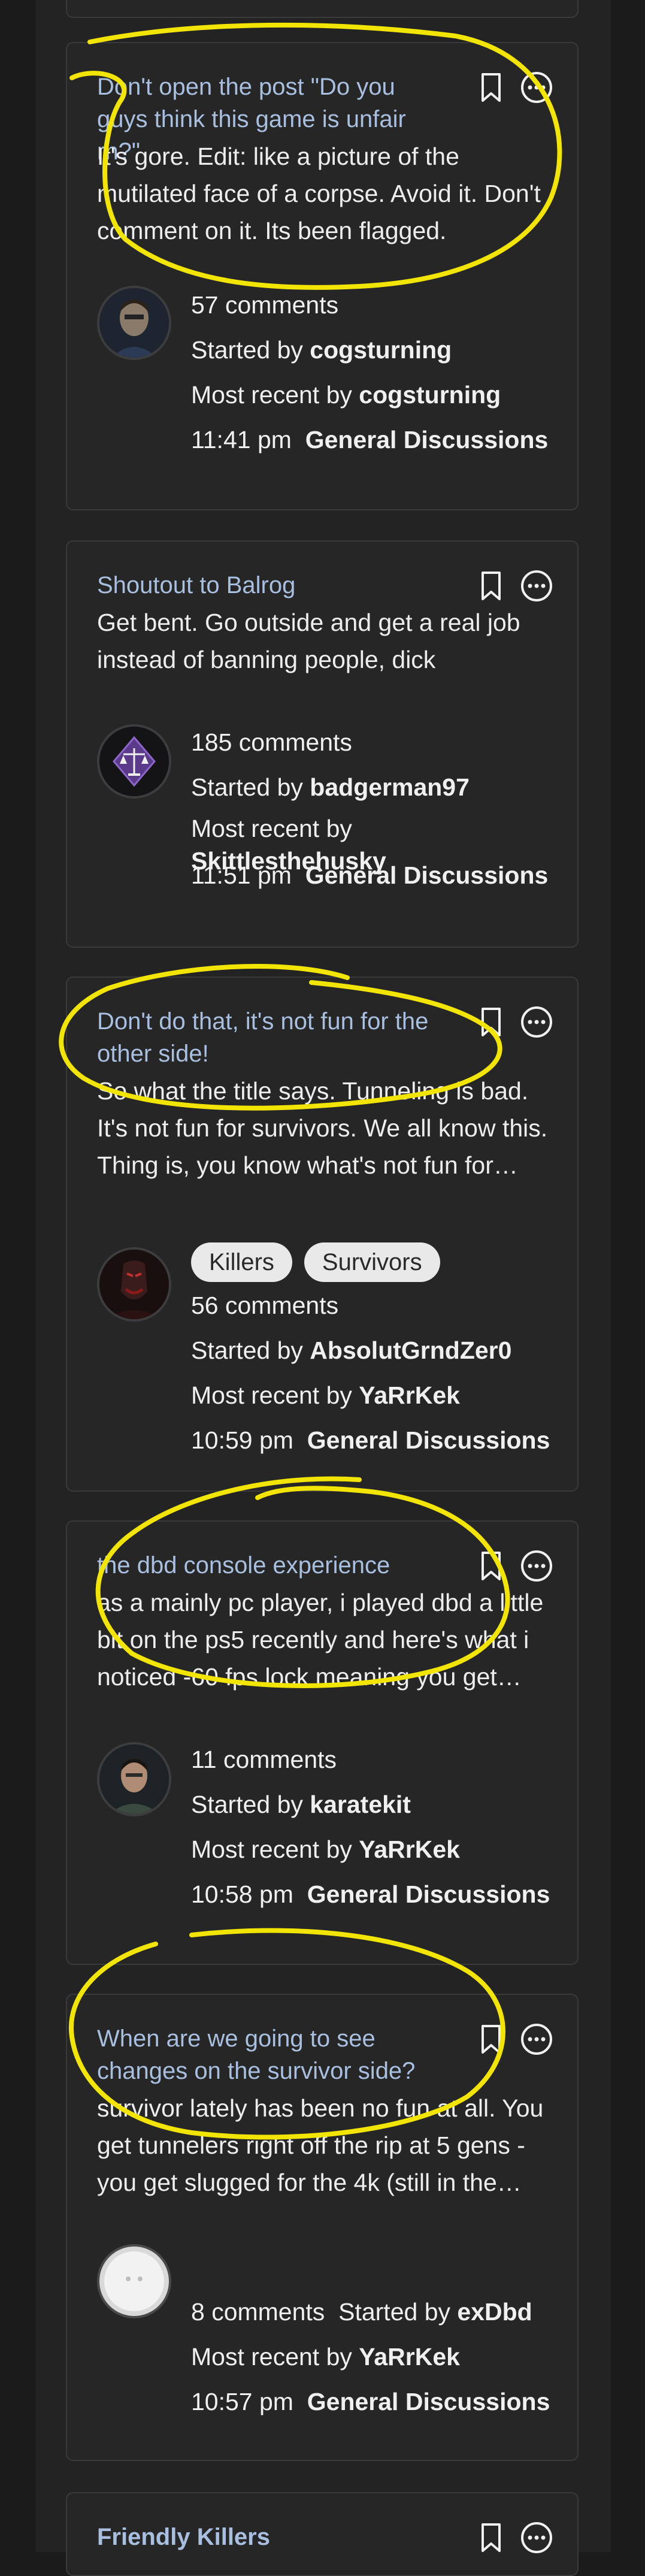 The height and width of the screenshot is (2576, 645). I want to click on discussion-card: Friendly Killers, so click(322, 2534).